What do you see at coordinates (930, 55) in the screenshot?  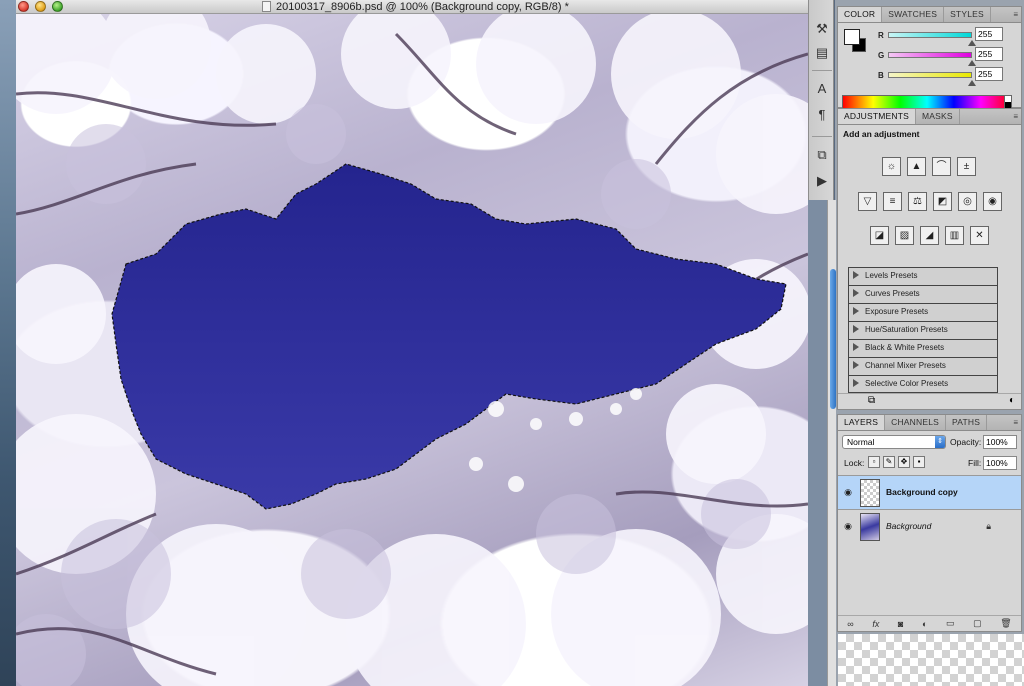 I see `channel-g-slider` at bounding box center [930, 55].